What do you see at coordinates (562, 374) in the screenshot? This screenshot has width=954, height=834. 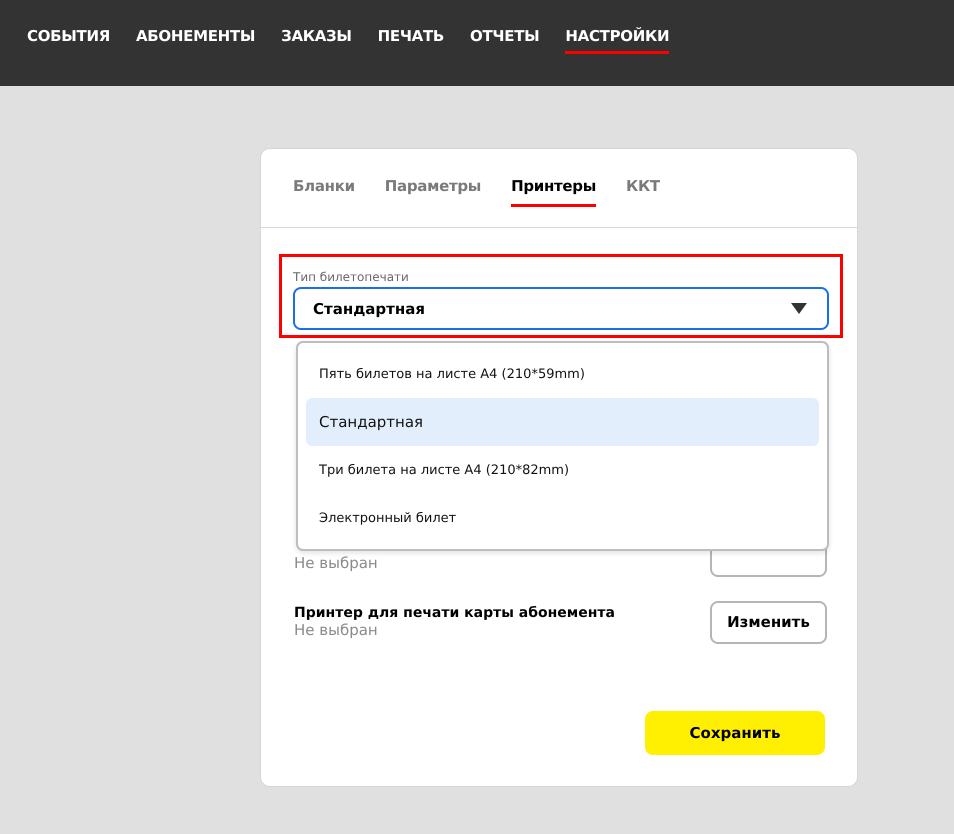 I see `dropdown-option: Пять билетов на листе А4 (210*59mm)` at bounding box center [562, 374].